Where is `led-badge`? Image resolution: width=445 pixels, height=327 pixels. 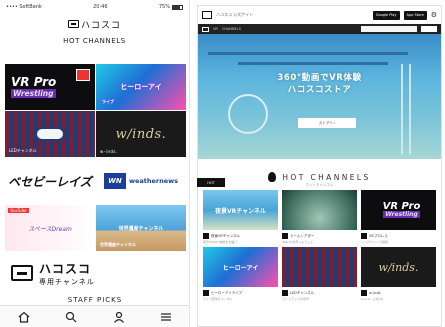
led-badge is located at coordinates (50, 134).